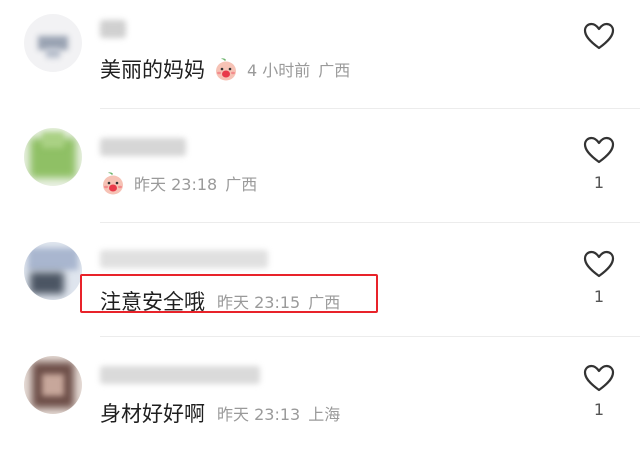 The height and width of the screenshot is (456, 640). I want to click on comment-content: 身材好好啊 昨天 23:13 上海, so click(220, 413).